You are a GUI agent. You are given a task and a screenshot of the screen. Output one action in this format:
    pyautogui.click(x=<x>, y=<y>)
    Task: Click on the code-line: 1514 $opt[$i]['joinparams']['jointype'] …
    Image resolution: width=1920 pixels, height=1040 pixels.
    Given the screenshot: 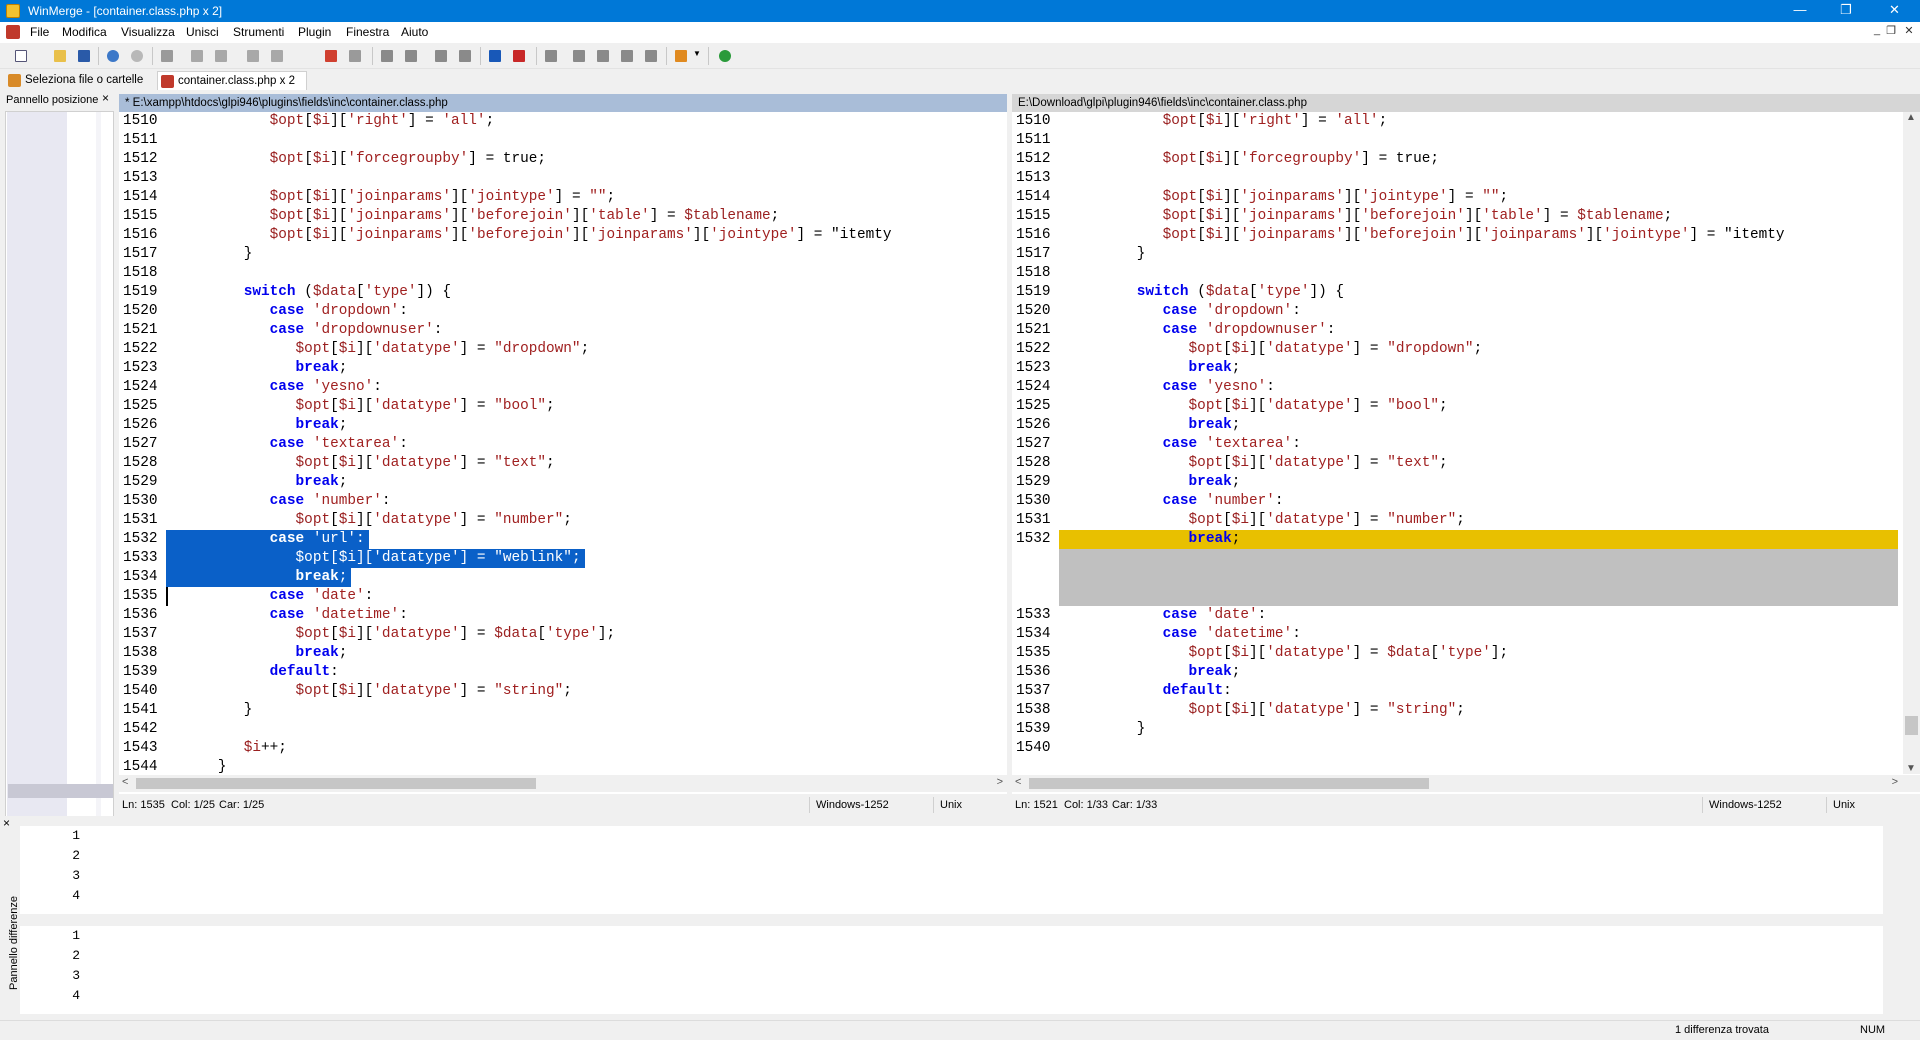 What is the action you would take?
    pyautogui.click(x=563, y=197)
    